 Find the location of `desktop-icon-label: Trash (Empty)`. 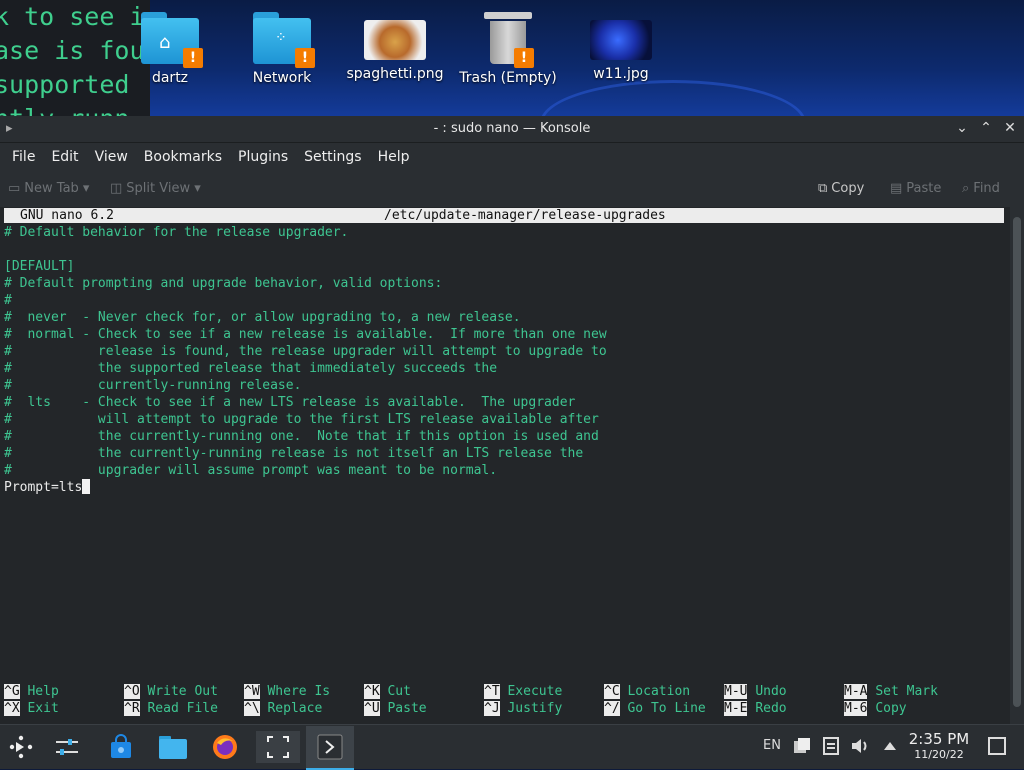

desktop-icon-label: Trash (Empty) is located at coordinates (508, 78).